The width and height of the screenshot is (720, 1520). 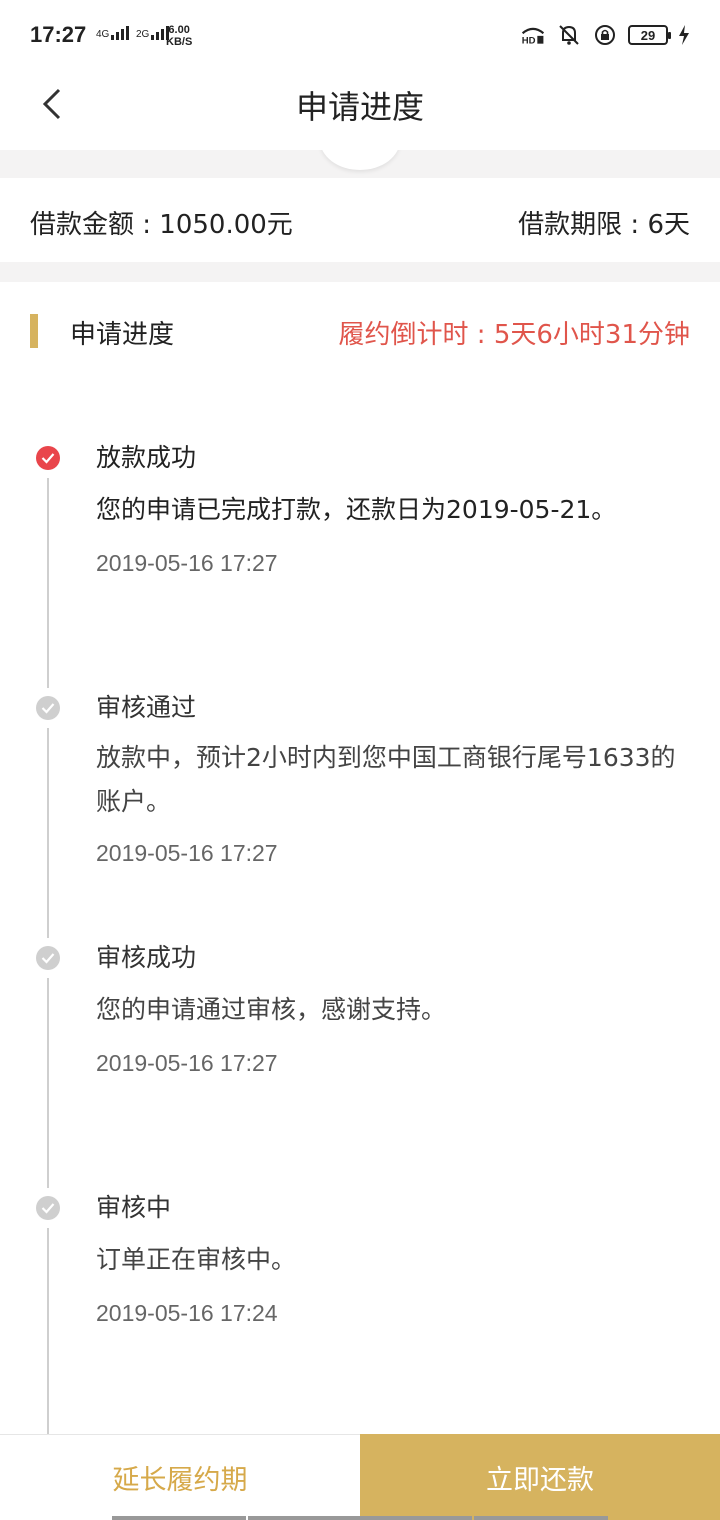 What do you see at coordinates (360, 160) in the screenshot?
I see `header-bump` at bounding box center [360, 160].